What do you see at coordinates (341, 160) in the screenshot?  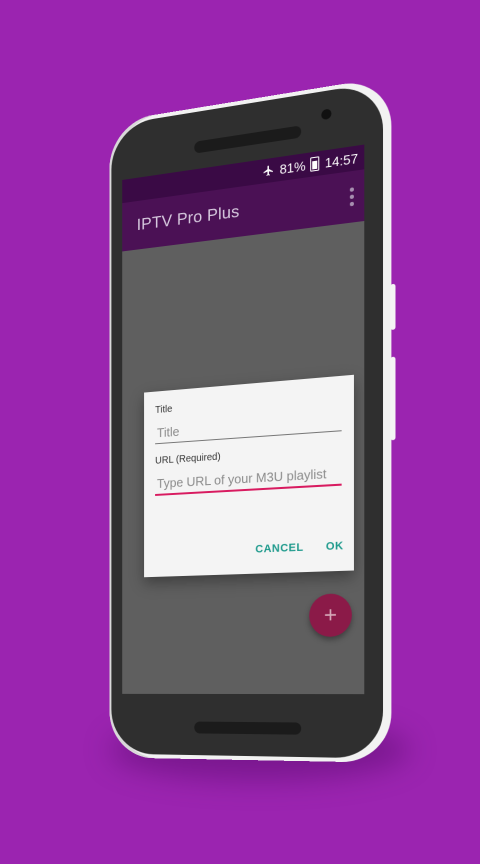 I see `clock: 14:57` at bounding box center [341, 160].